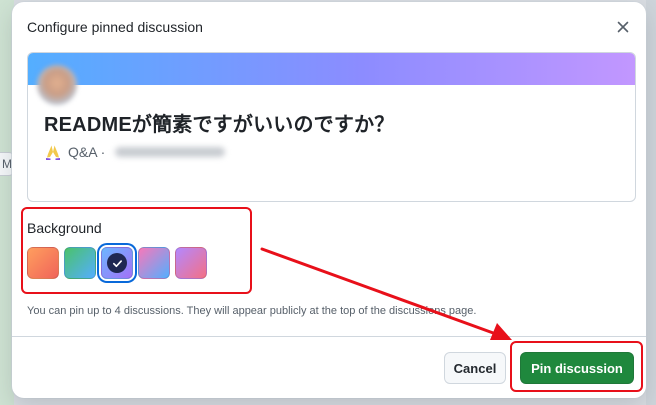 The height and width of the screenshot is (405, 656). I want to click on avatar, so click(57, 85).